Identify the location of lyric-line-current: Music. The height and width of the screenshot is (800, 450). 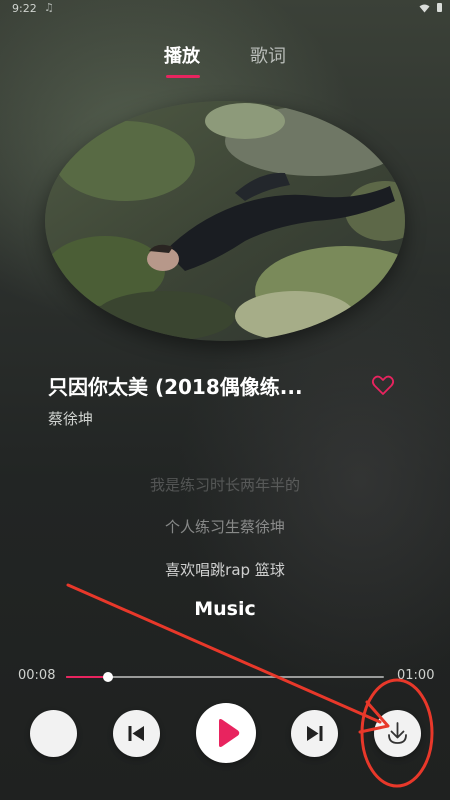
(225, 609).